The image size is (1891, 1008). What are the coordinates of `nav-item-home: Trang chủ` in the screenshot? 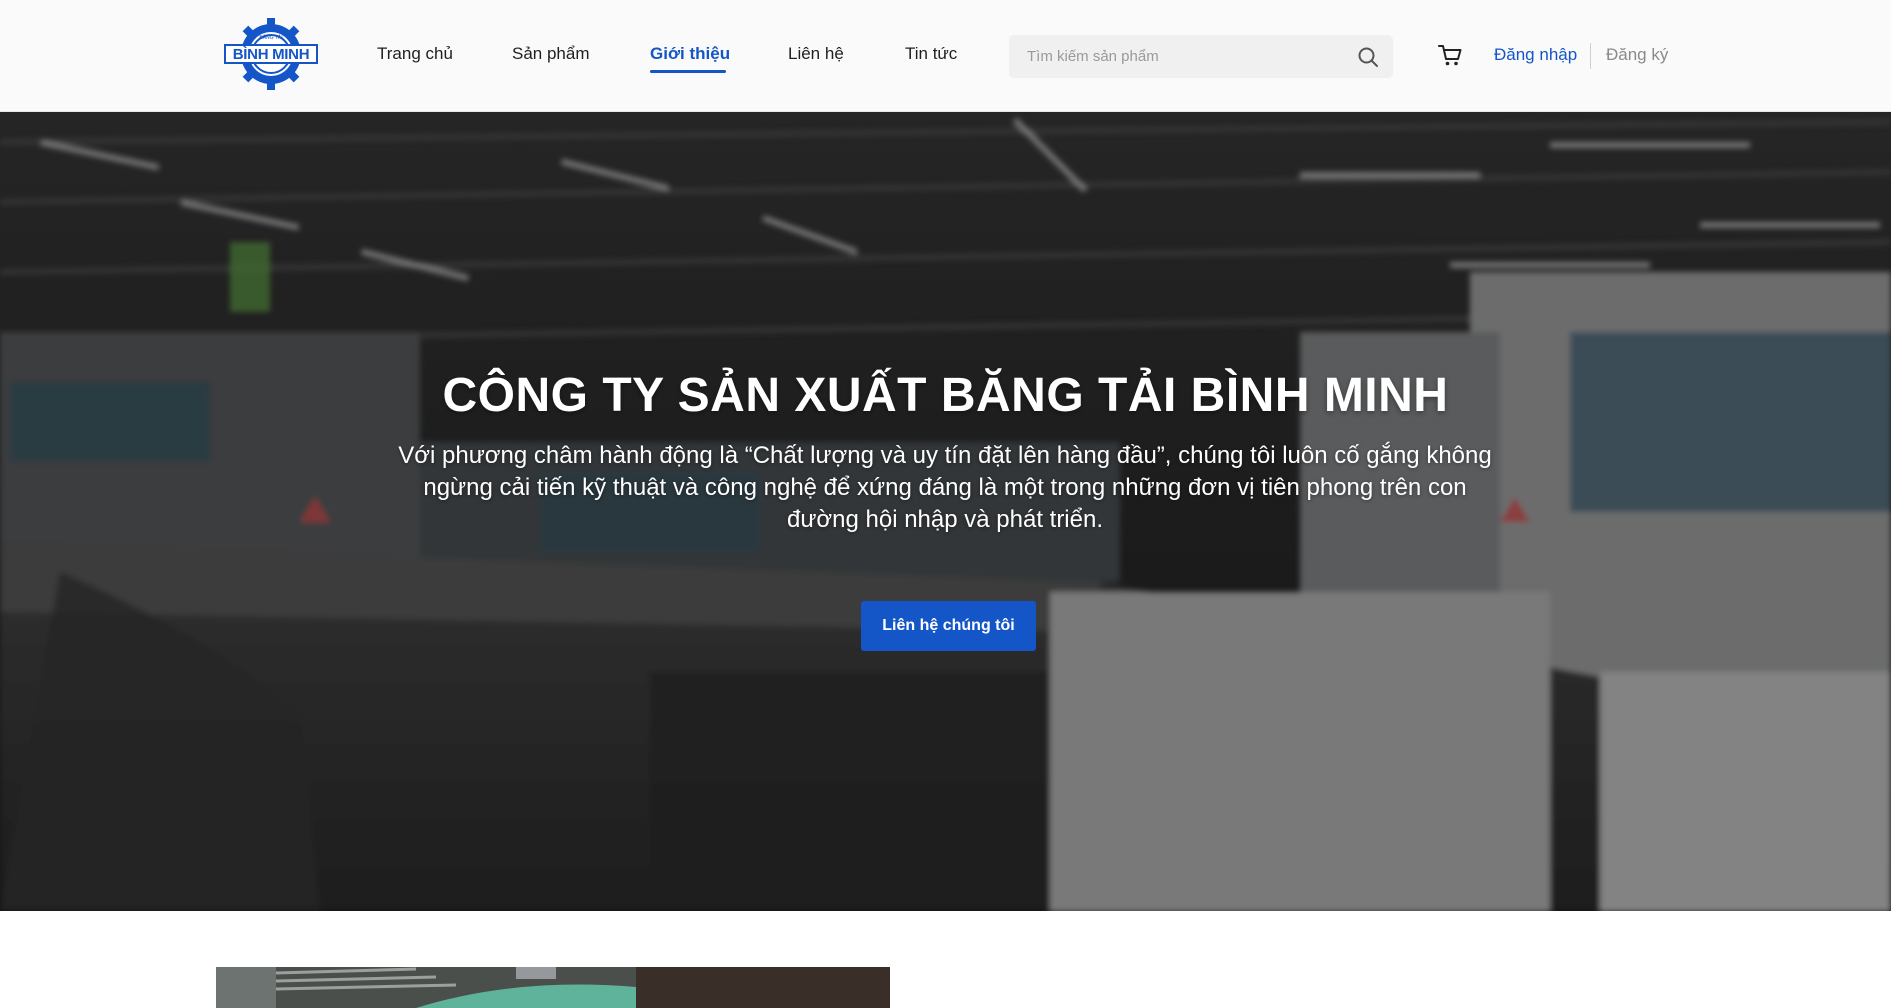 It's located at (415, 54).